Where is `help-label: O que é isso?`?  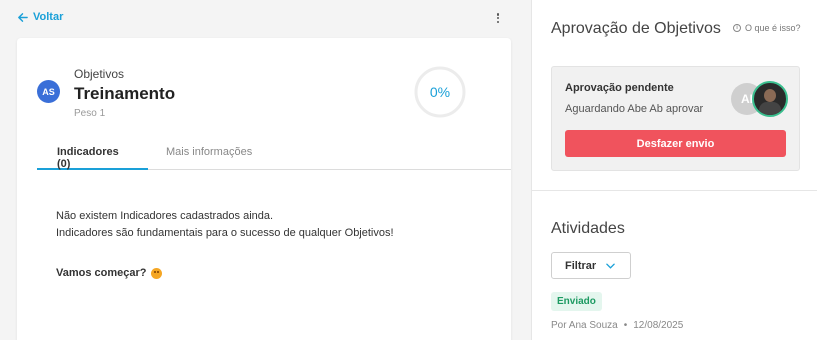 help-label: O que é isso? is located at coordinates (773, 28).